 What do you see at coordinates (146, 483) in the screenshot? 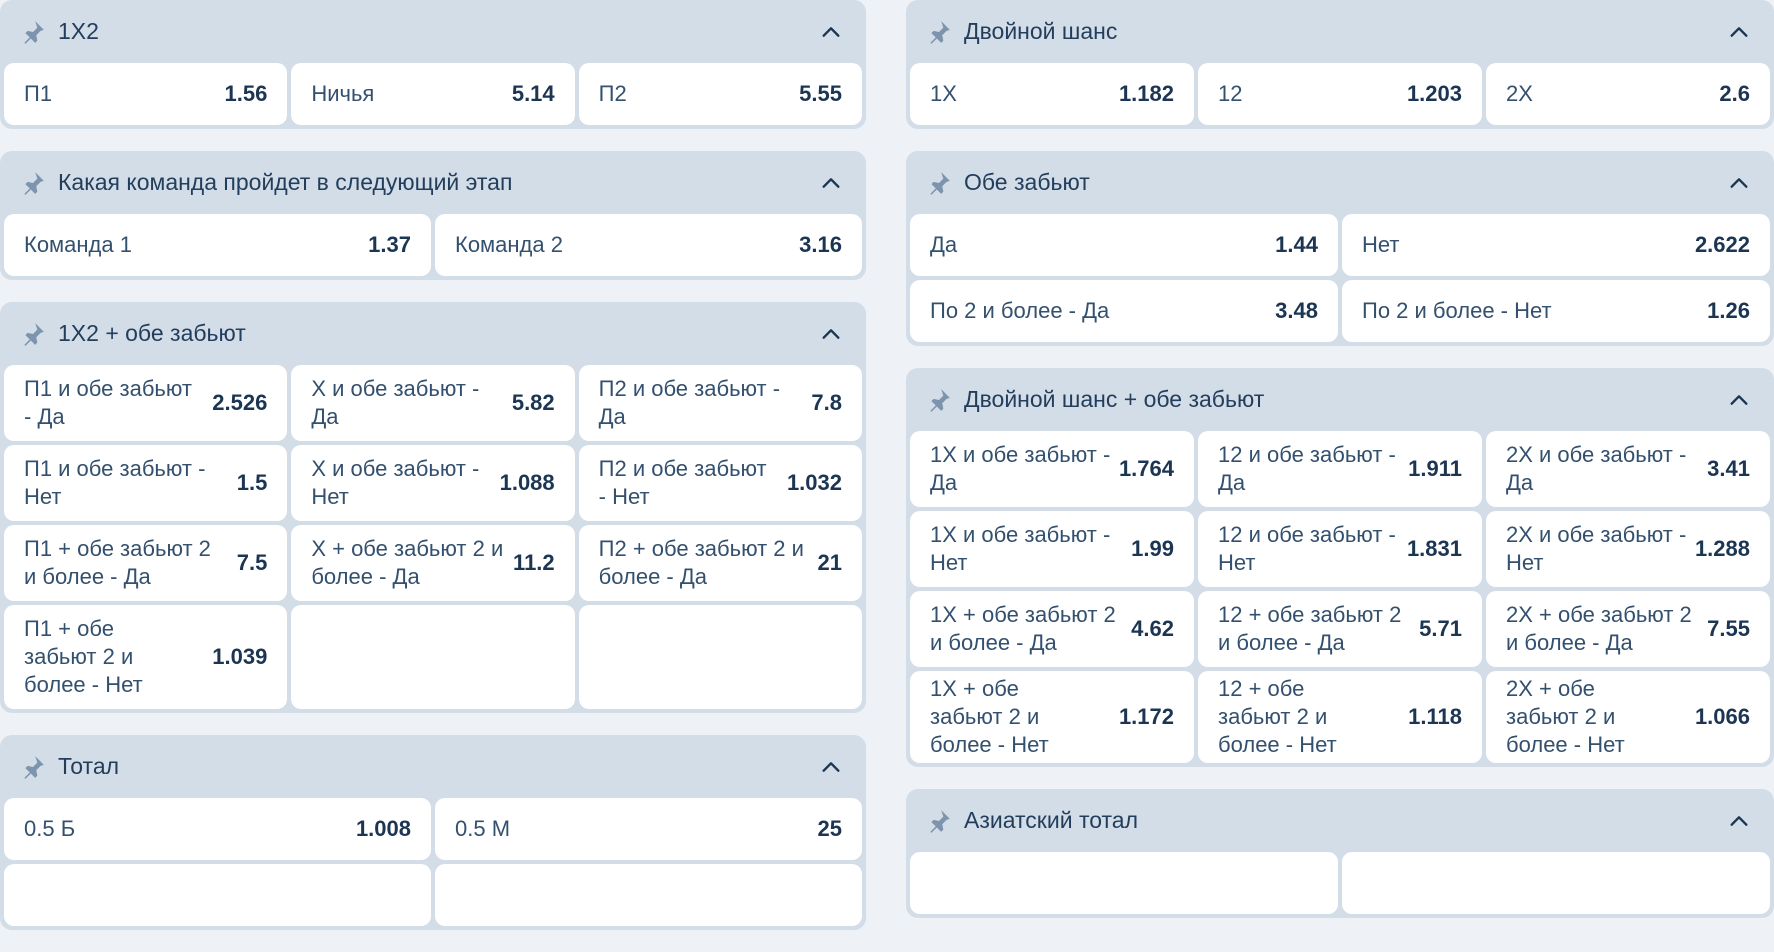
I see `outcome-button: П1 и обе забьют - Нет 1.5` at bounding box center [146, 483].